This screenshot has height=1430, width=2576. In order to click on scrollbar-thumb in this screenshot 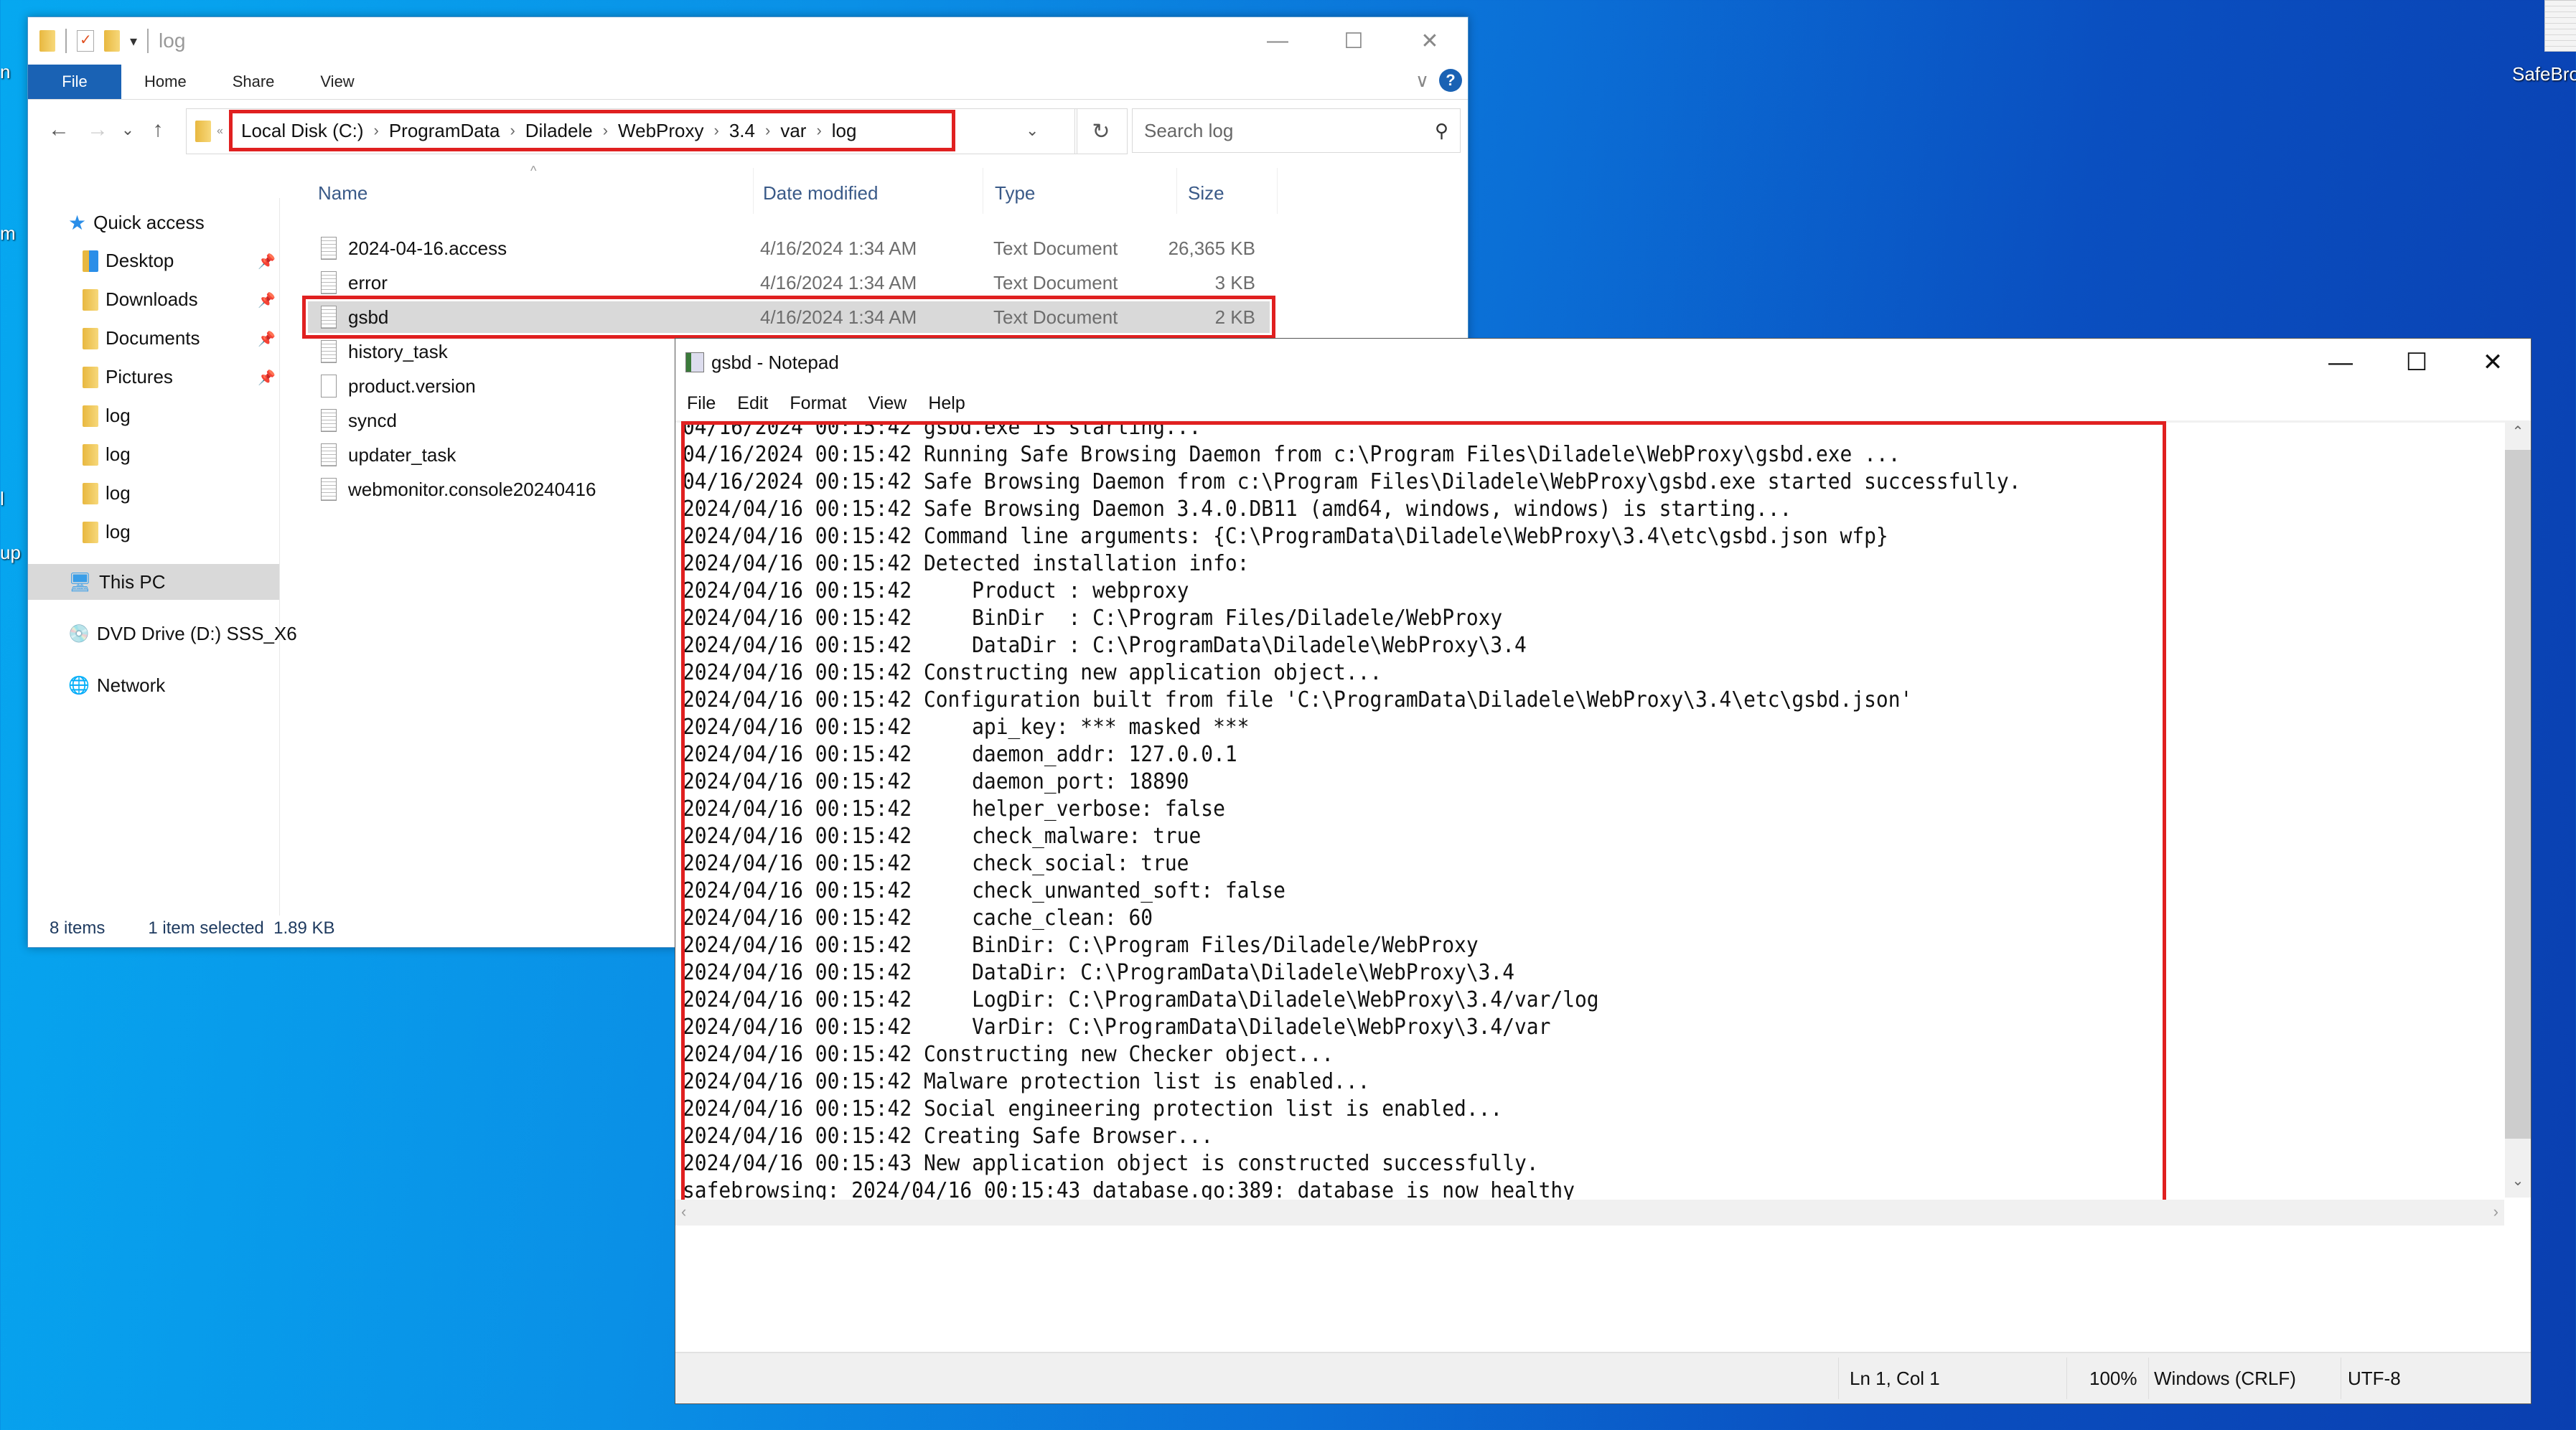, I will do `click(2518, 795)`.